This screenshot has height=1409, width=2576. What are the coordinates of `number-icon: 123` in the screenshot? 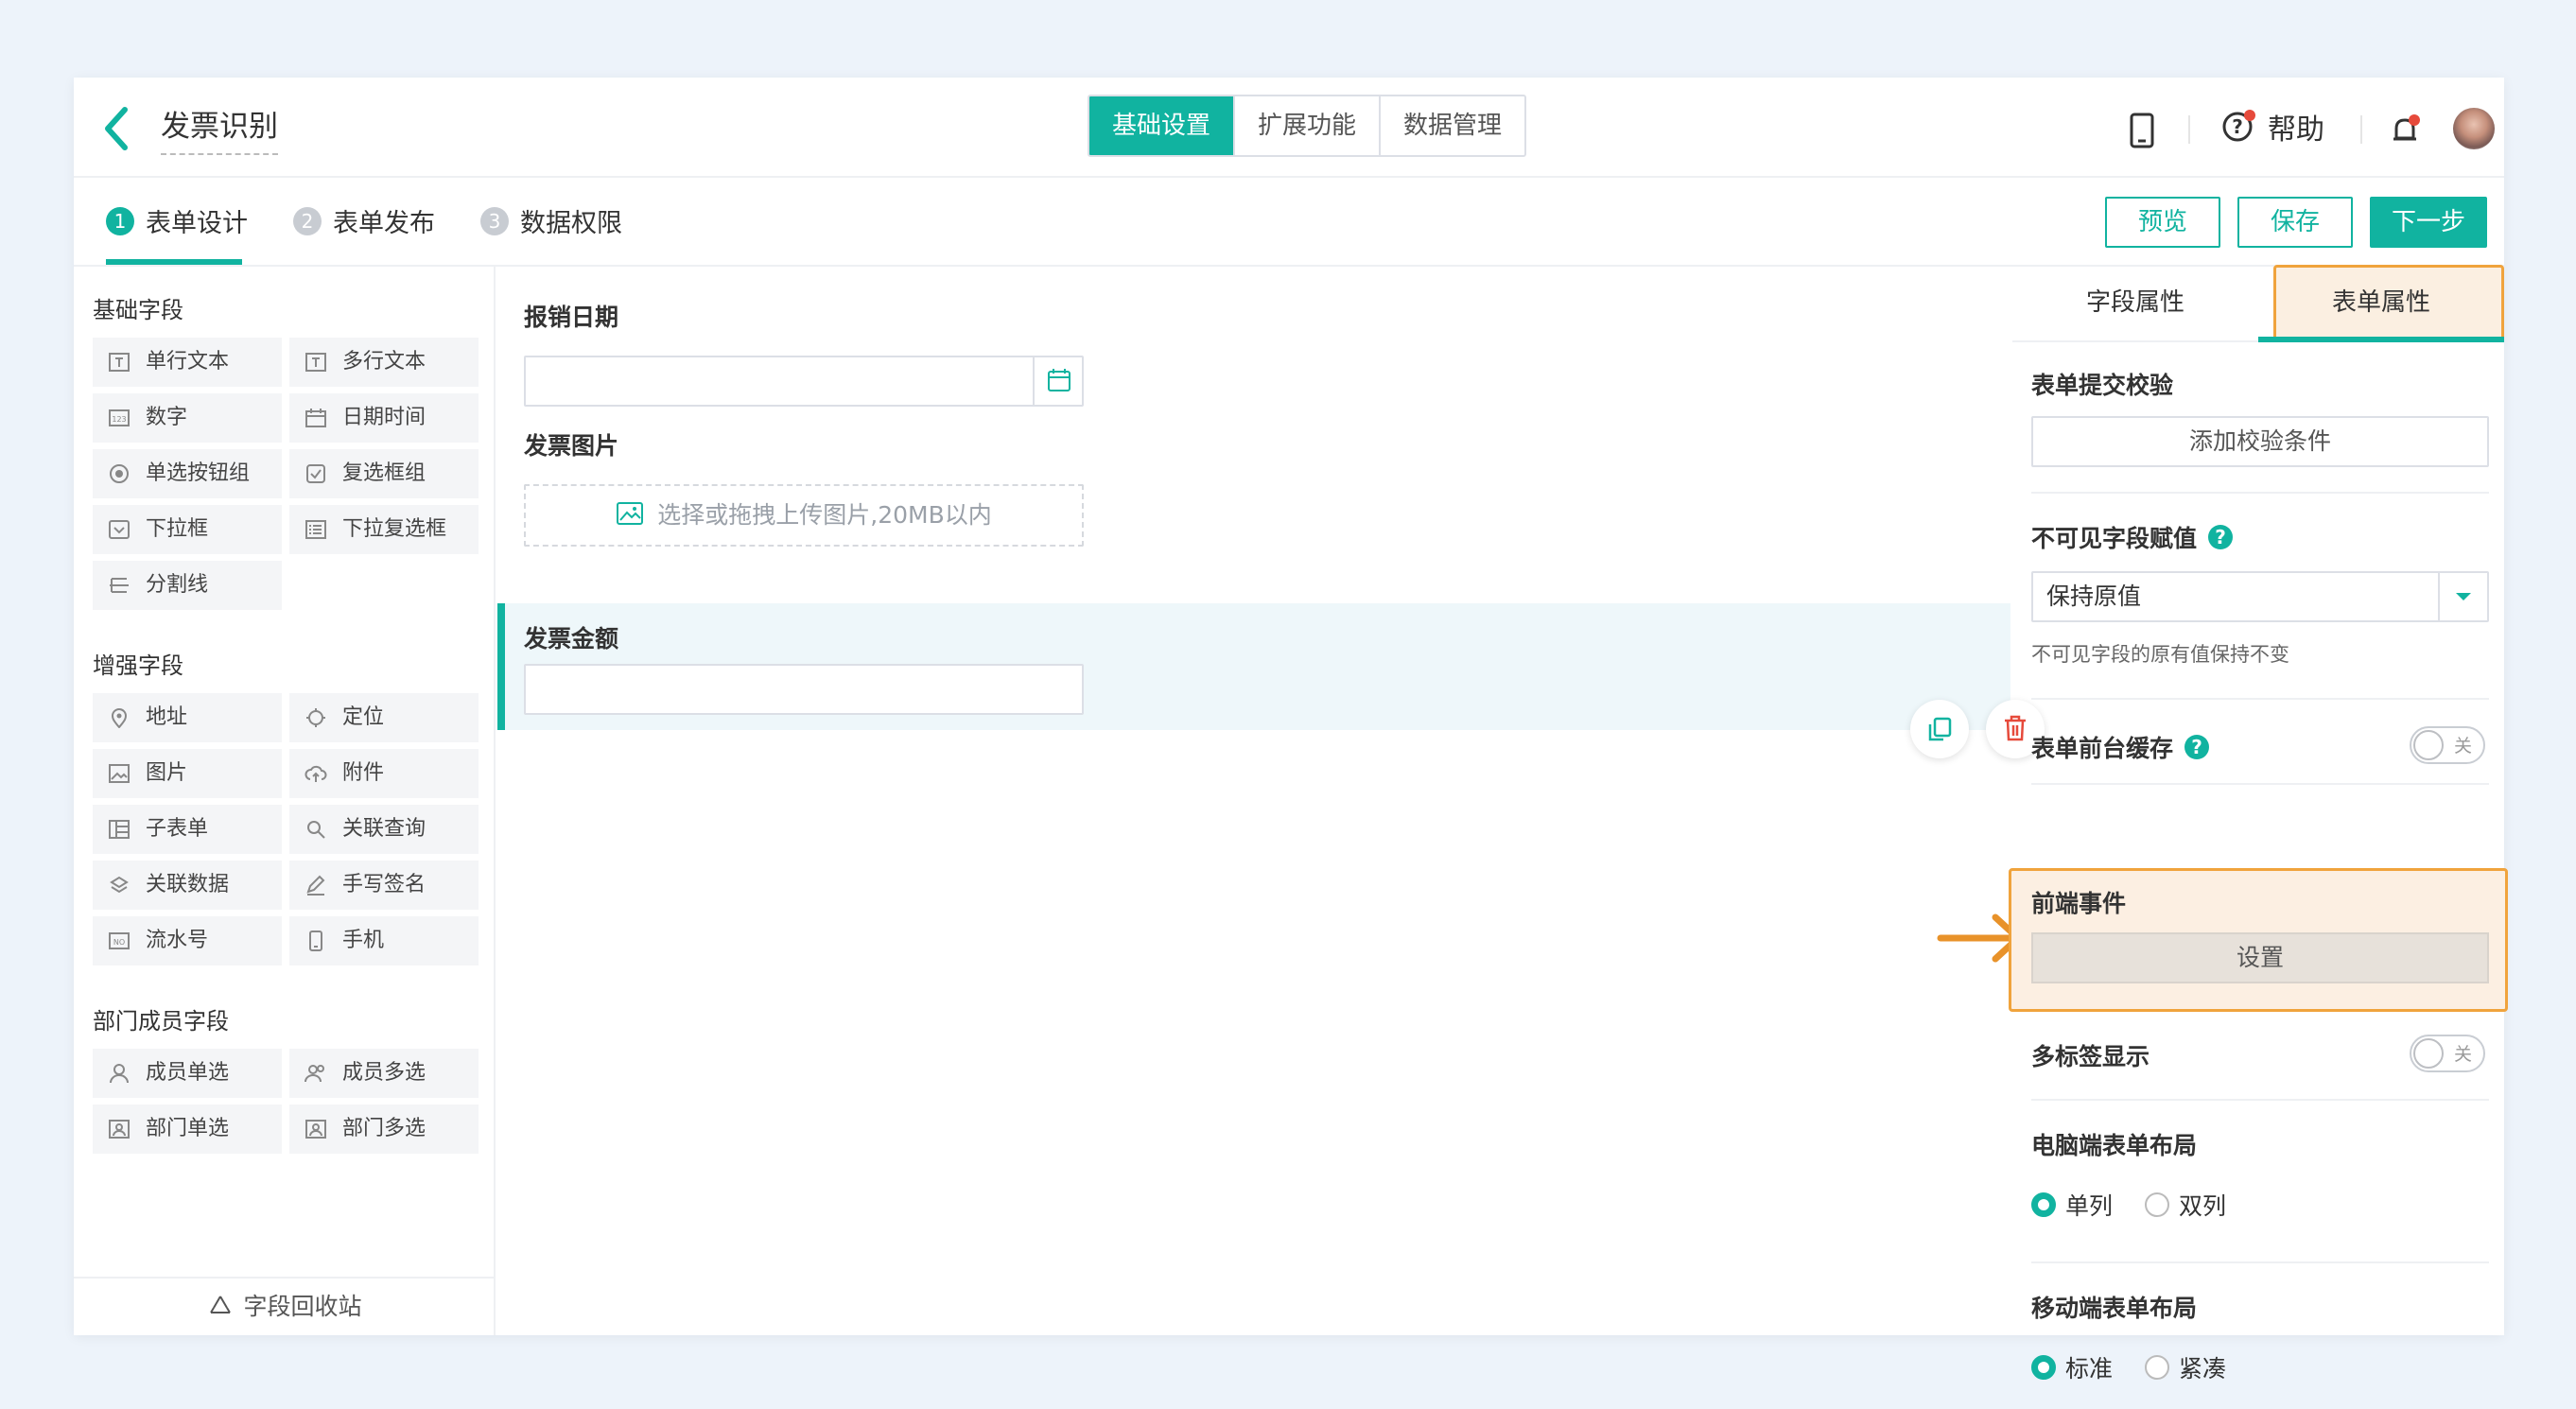 It's located at (119, 417).